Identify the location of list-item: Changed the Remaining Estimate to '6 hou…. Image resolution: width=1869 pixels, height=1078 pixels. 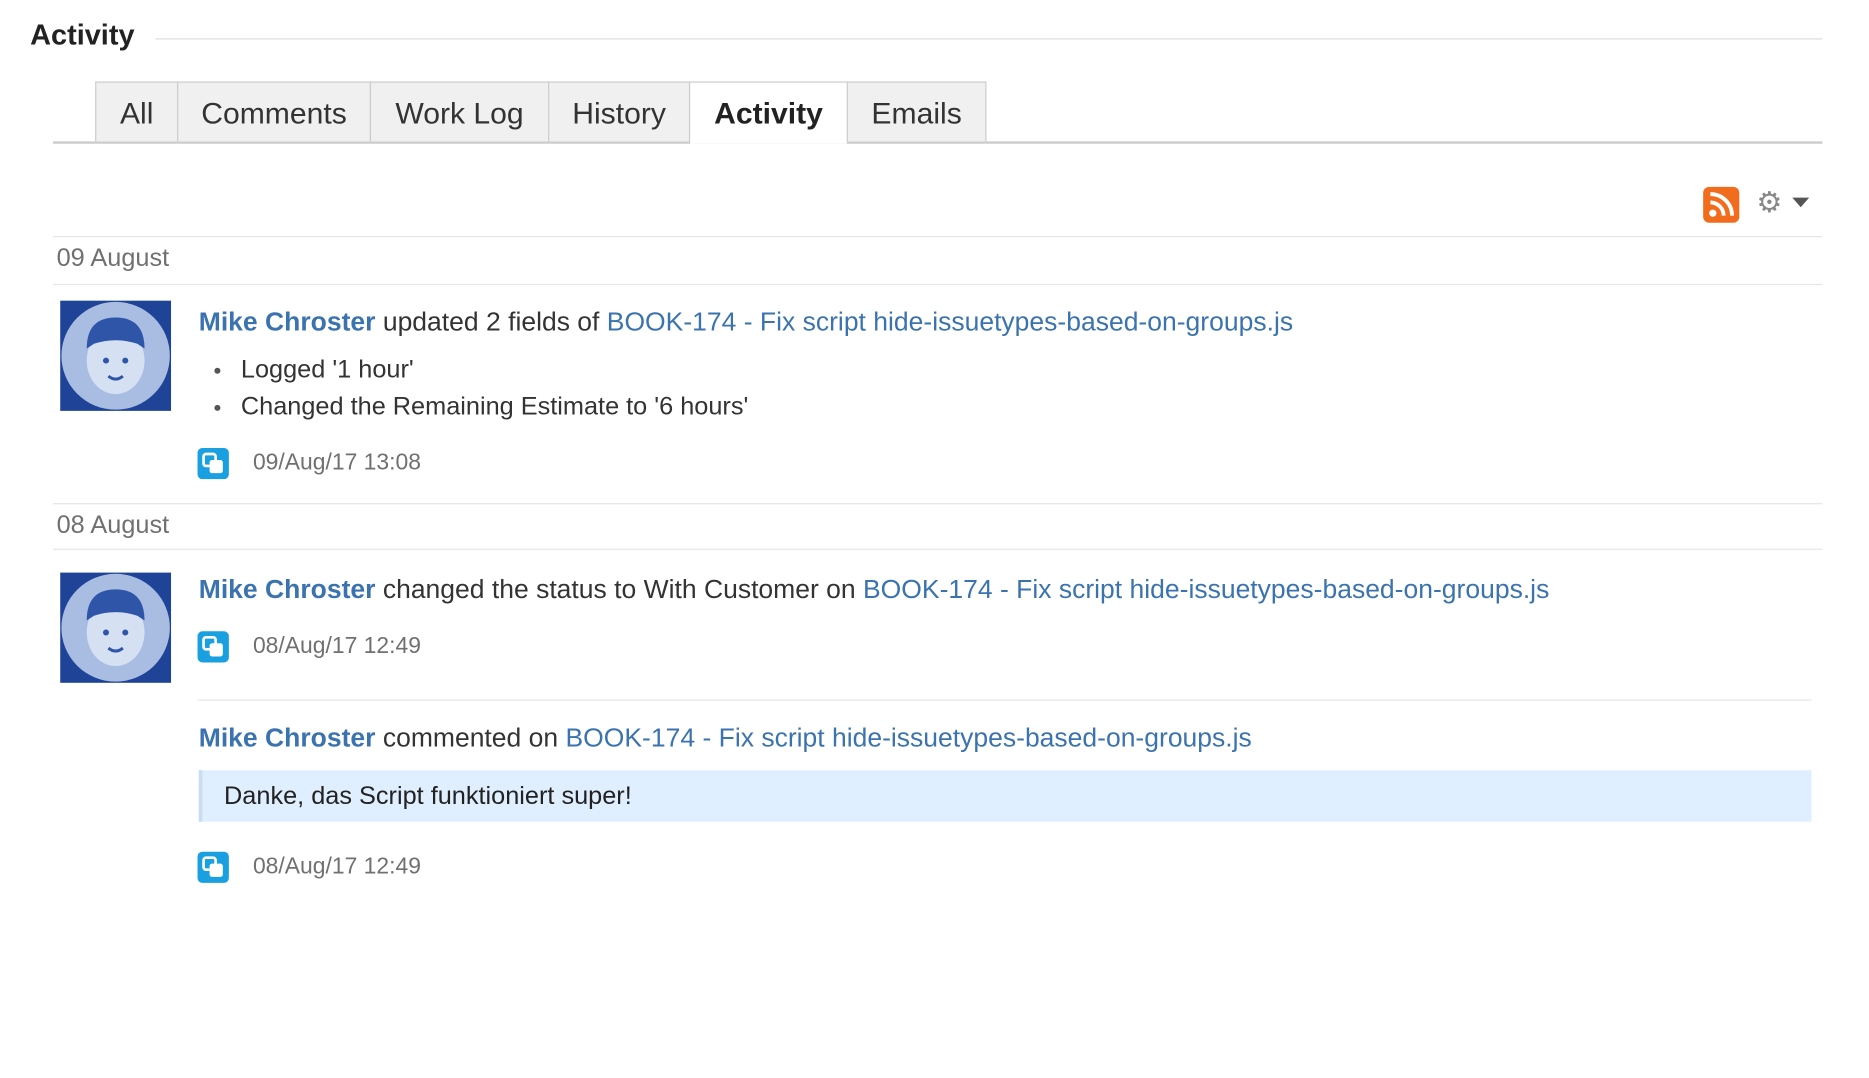
(481, 406).